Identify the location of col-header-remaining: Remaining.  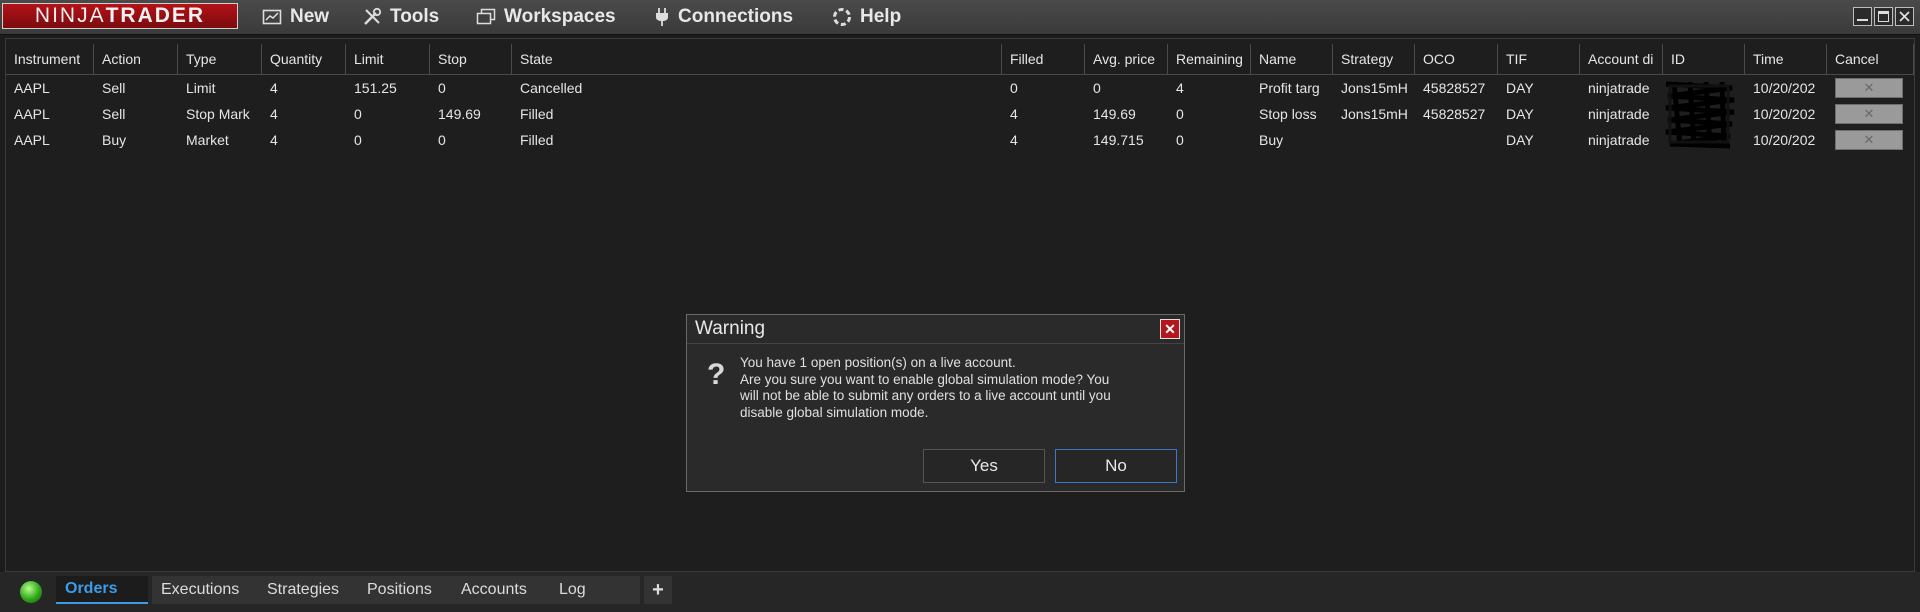
(1209, 59).